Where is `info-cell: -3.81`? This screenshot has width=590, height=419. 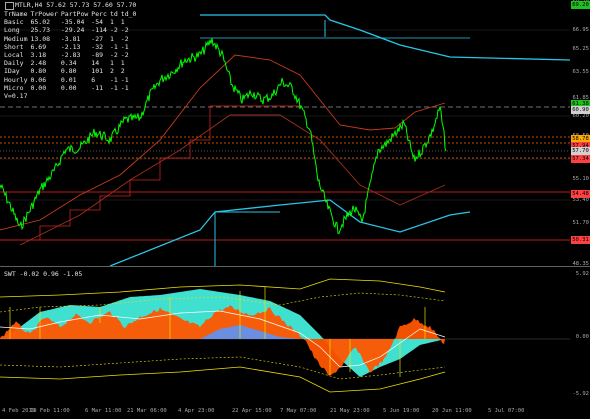
info-cell: -3.81 is located at coordinates (70, 38).